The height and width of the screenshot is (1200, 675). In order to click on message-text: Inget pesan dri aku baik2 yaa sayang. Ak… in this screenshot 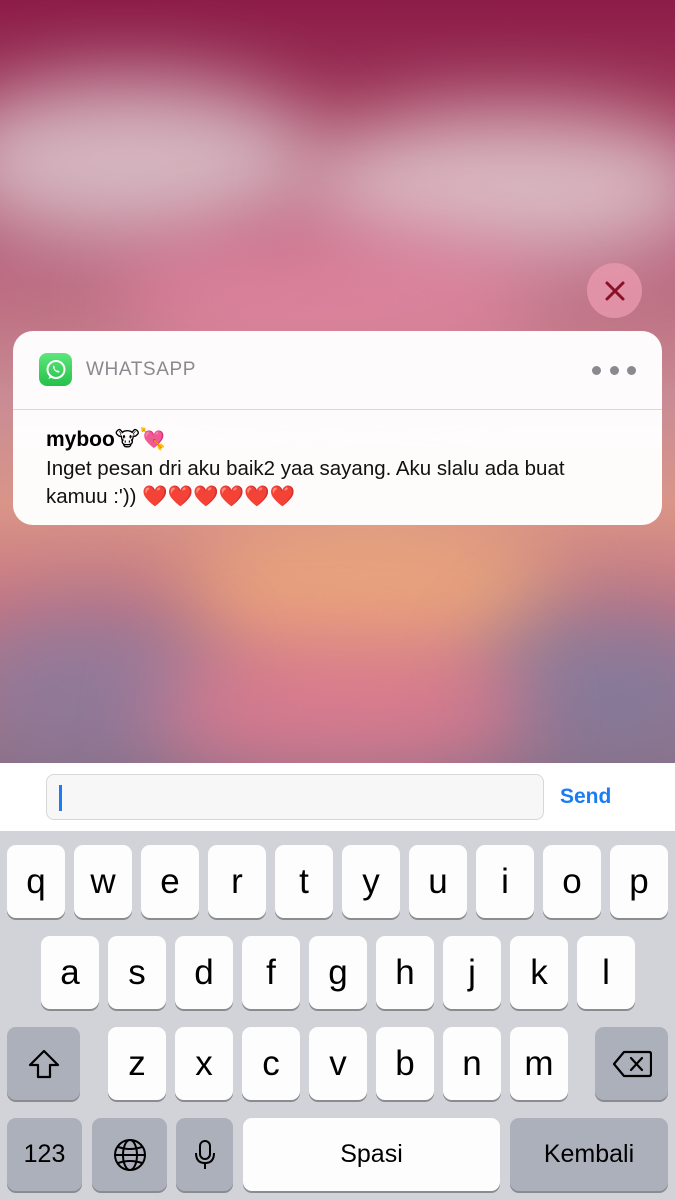, I will do `click(305, 482)`.